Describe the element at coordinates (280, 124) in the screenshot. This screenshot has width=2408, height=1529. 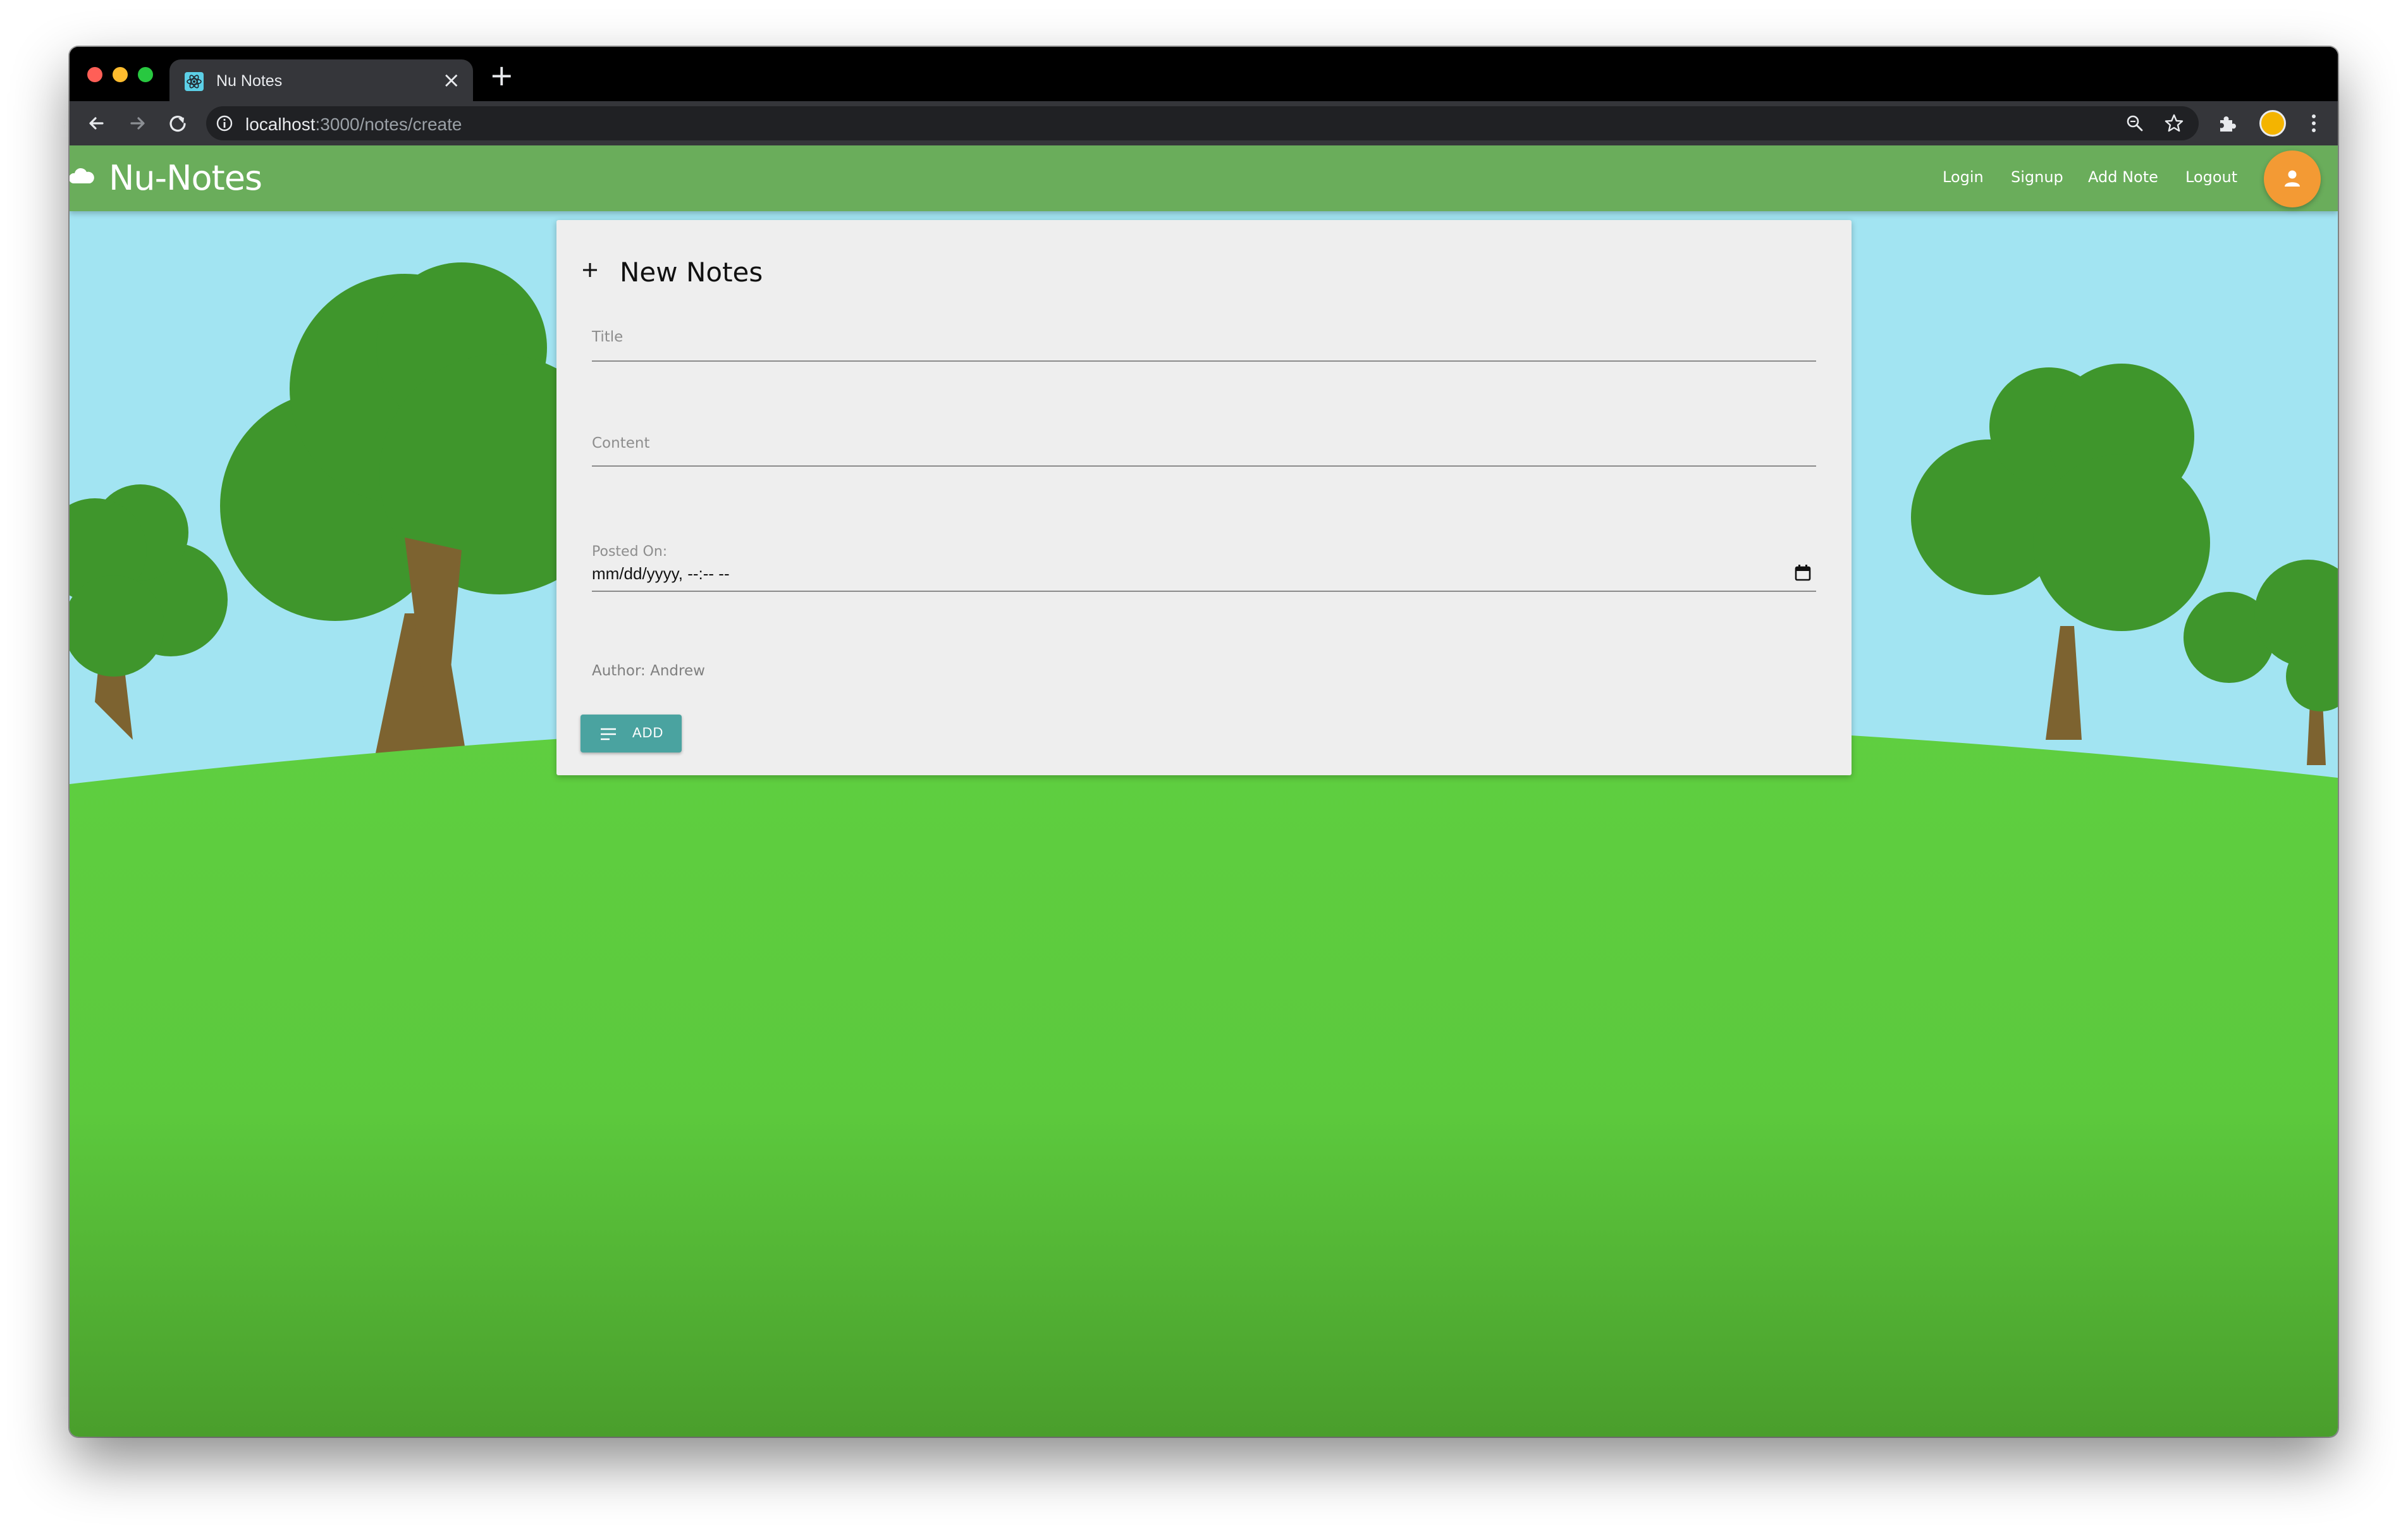
I see `url-host: localhost` at that location.